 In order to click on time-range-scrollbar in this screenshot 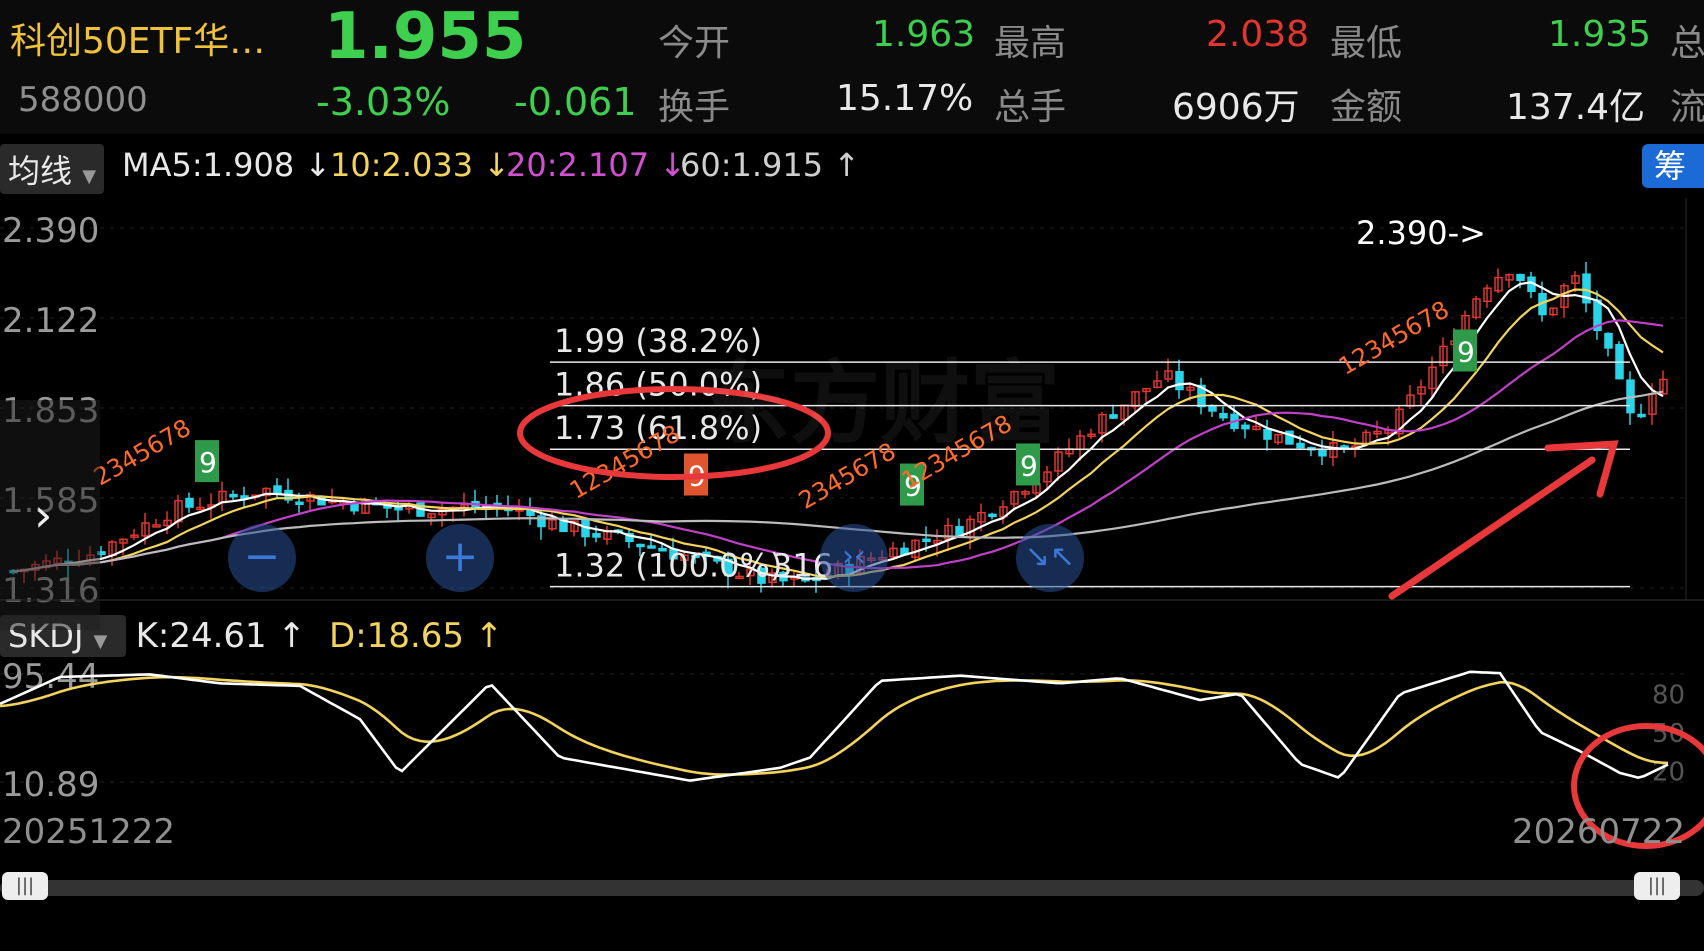, I will do `click(852, 888)`.